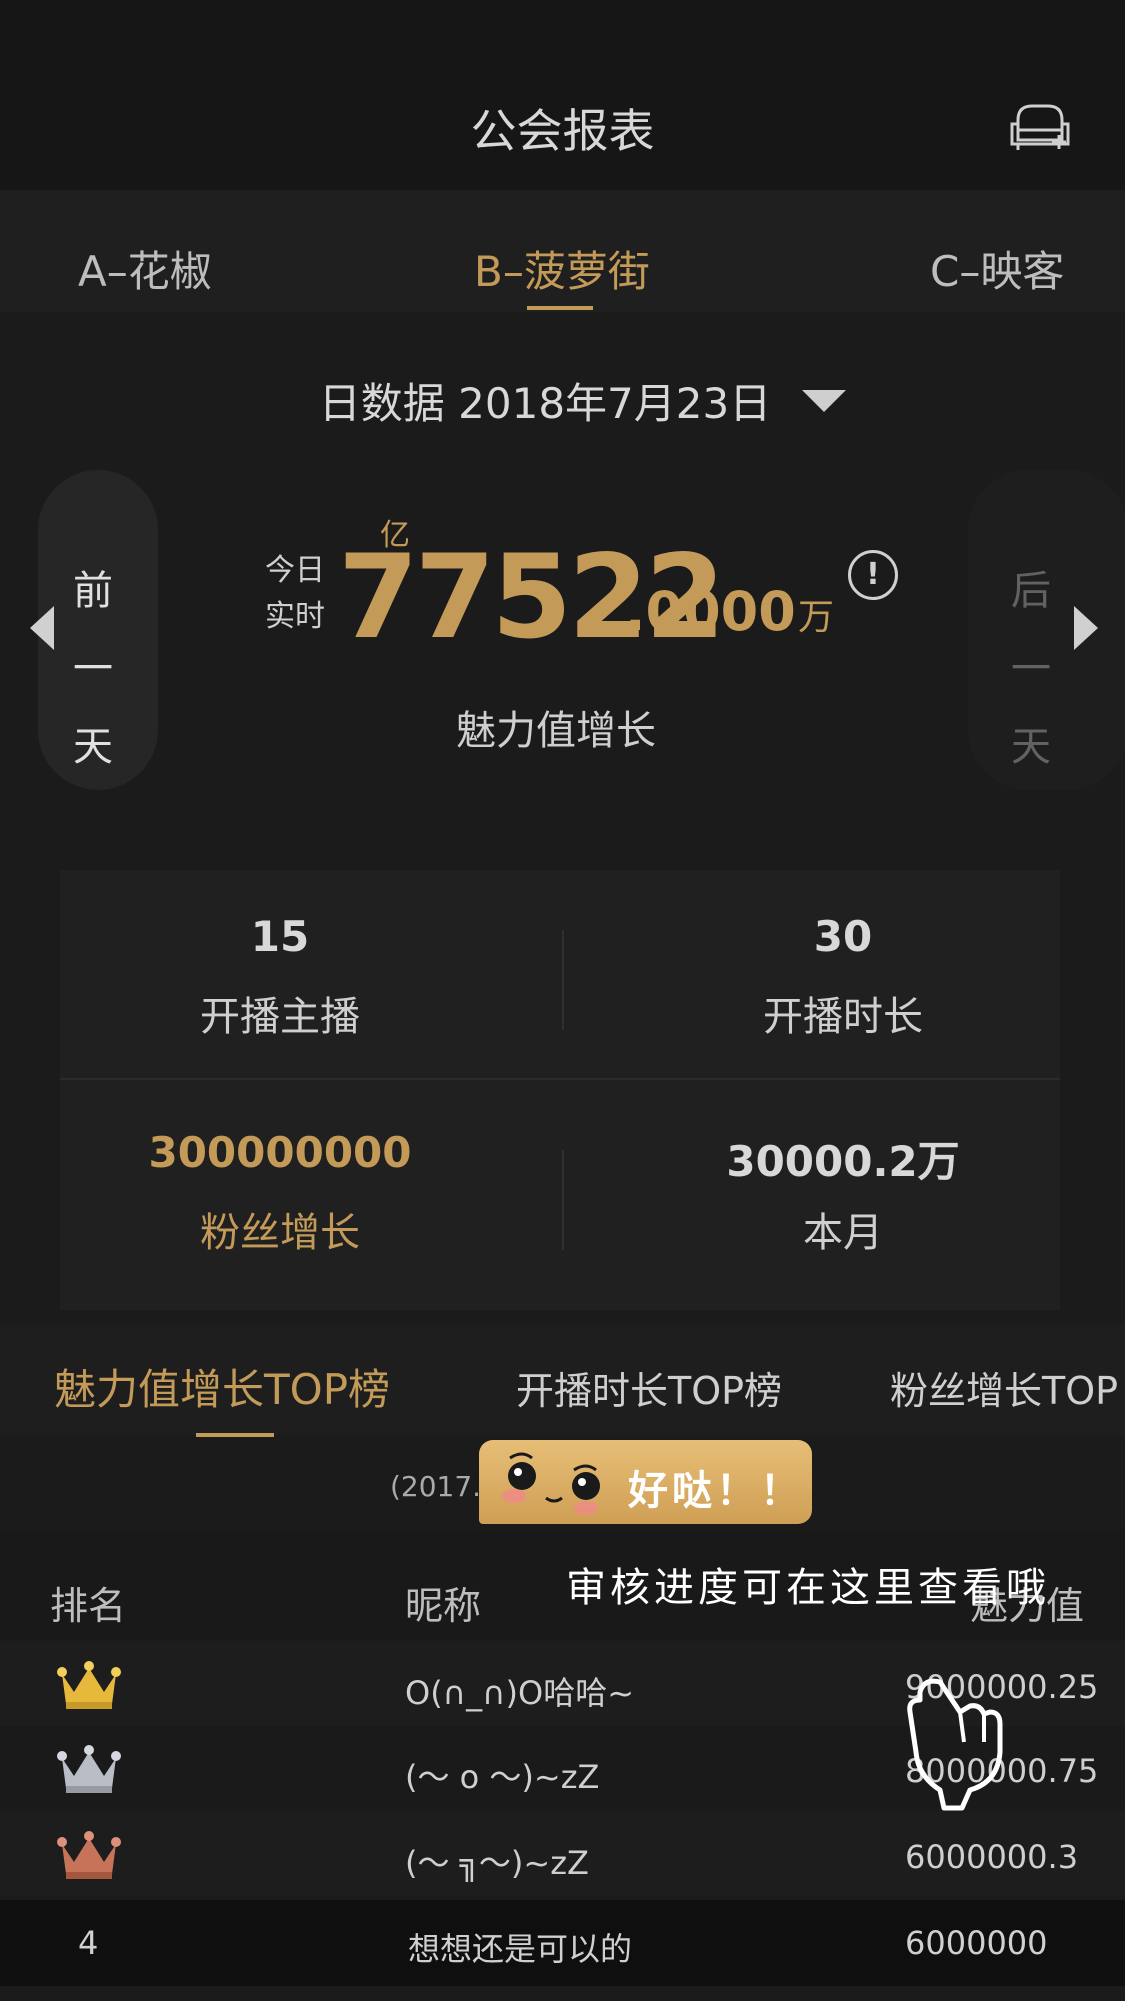  Describe the element at coordinates (280, 1152) in the screenshot. I see `stat-value-fans: 300000000` at that location.